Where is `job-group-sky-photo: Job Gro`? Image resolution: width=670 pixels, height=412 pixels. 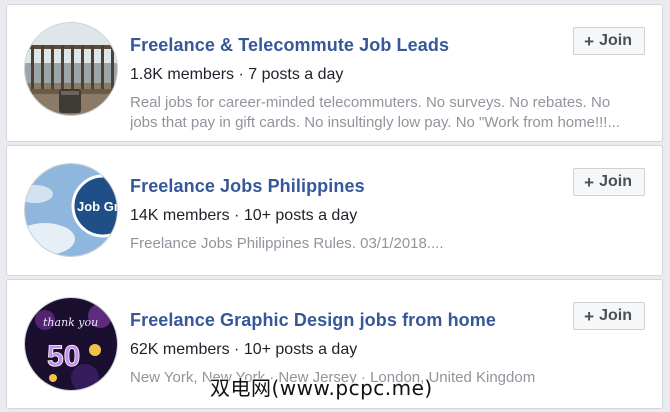
job-group-sky-photo: Job Gro is located at coordinates (71, 210).